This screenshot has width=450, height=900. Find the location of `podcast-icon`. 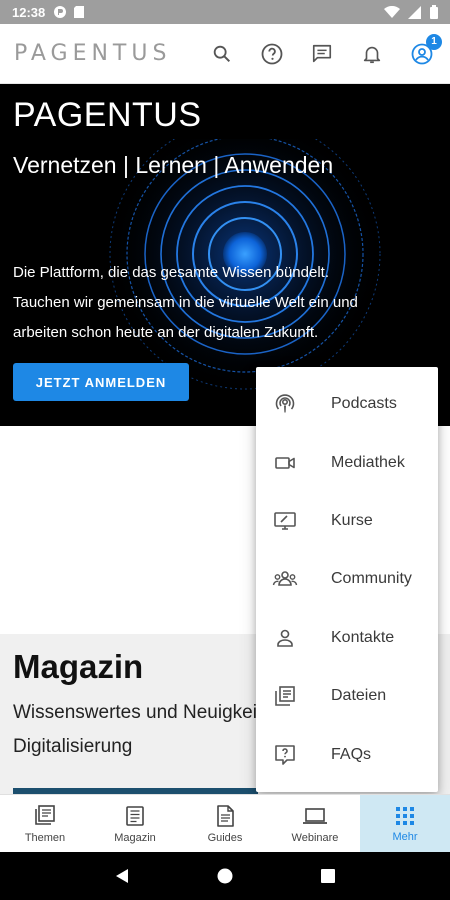

podcast-icon is located at coordinates (285, 404).